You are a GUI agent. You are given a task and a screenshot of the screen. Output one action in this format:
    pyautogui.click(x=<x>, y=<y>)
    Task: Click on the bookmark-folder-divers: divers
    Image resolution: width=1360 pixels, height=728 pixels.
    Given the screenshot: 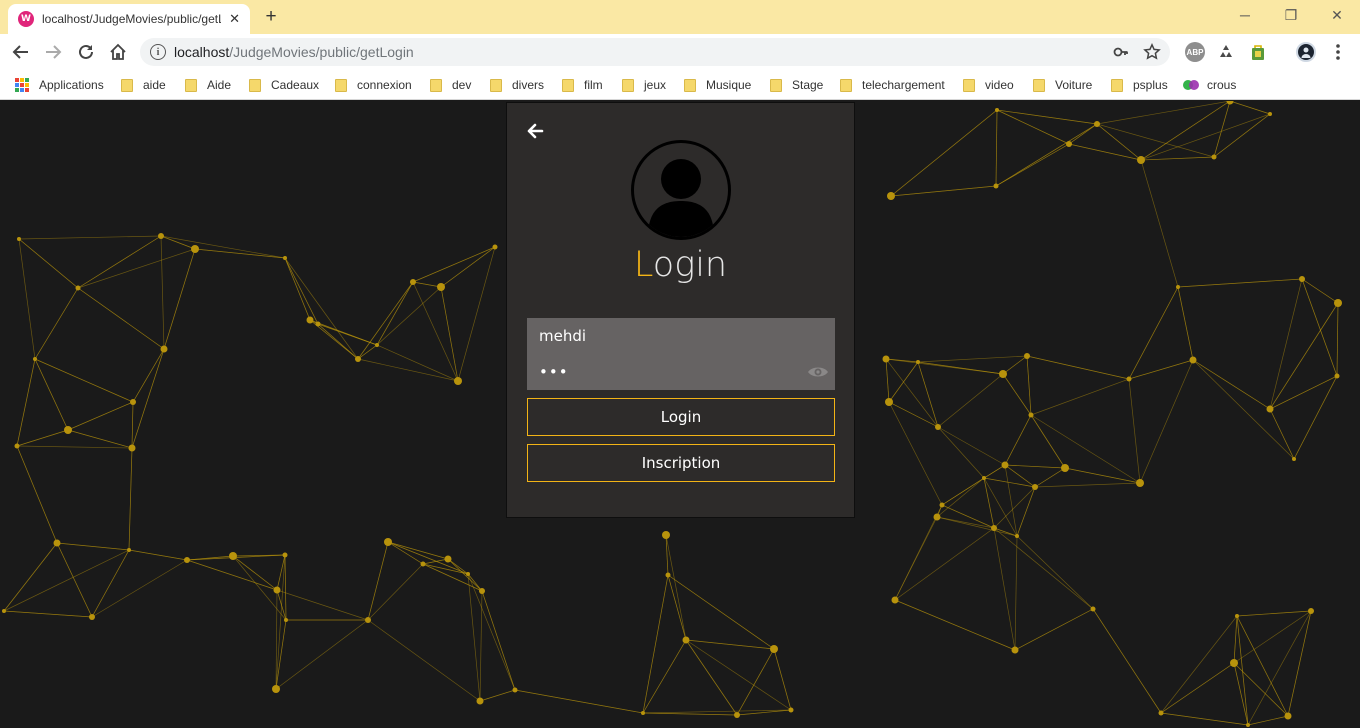 What is the action you would take?
    pyautogui.click(x=517, y=85)
    